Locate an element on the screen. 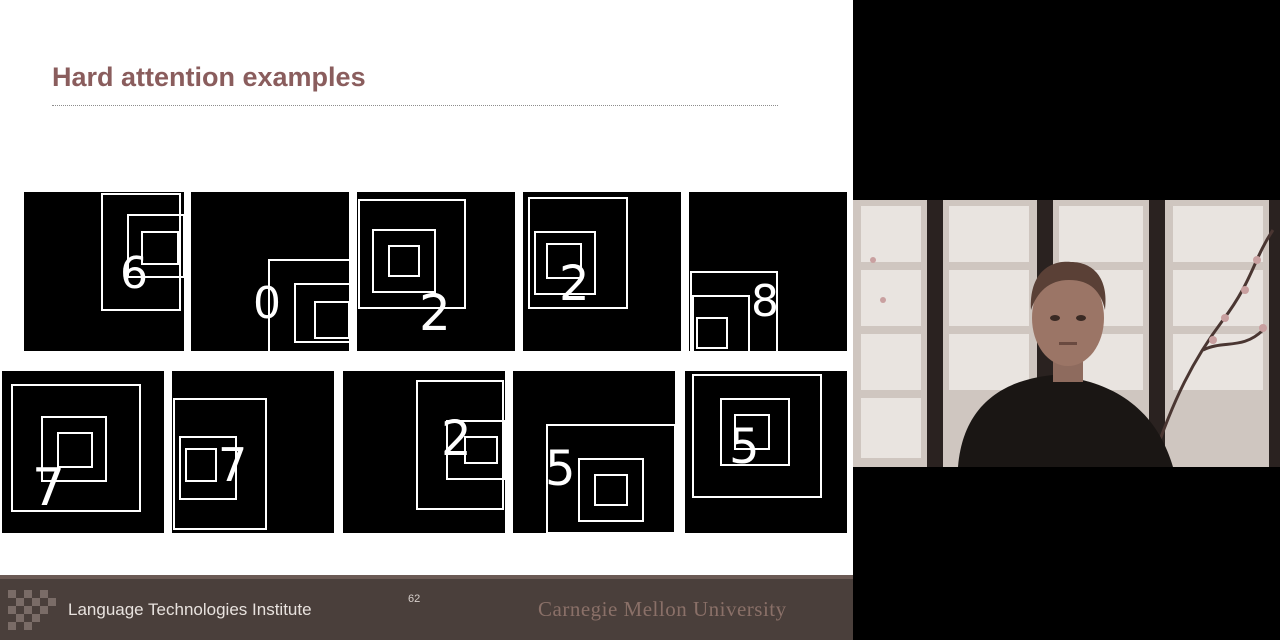  footer-organization: Language Technologies Institute is located at coordinates (190, 609).